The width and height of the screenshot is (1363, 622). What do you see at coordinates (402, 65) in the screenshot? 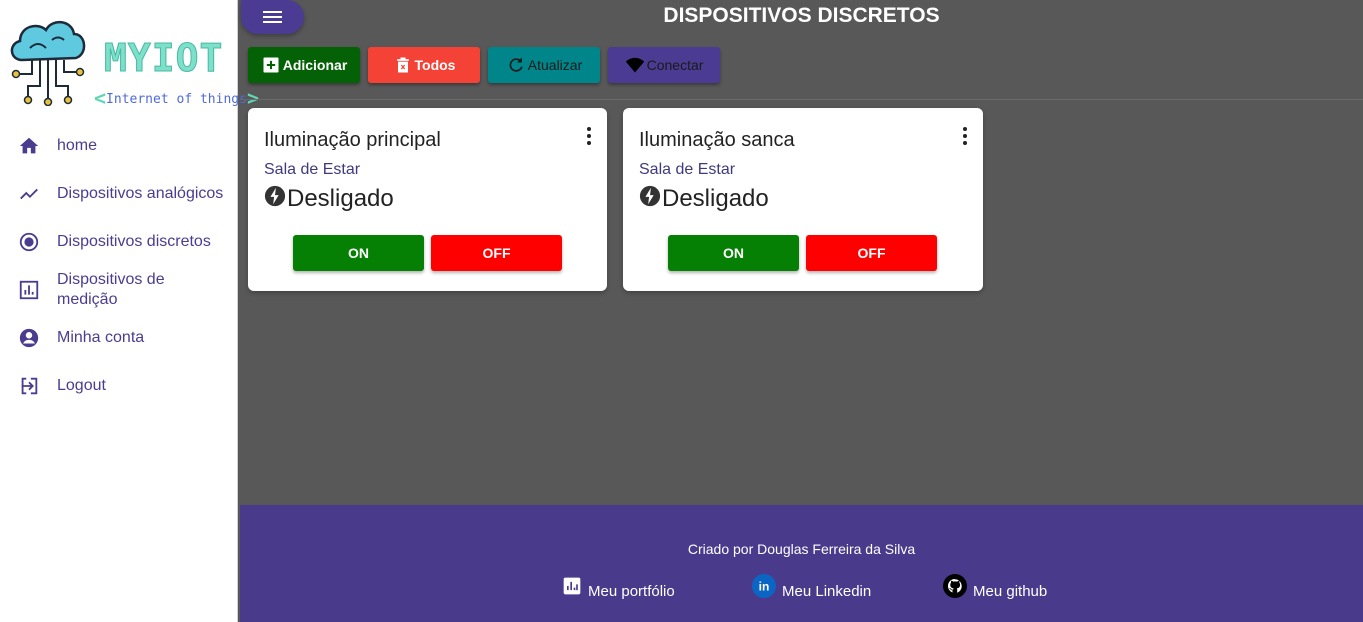
I see `delete-icon` at bounding box center [402, 65].